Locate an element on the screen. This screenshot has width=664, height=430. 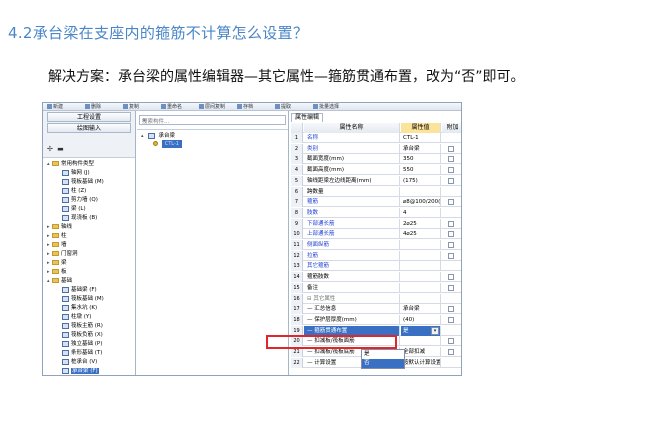
property-row: 9 下部通长筋 2⌀25 is located at coordinates (376, 223).